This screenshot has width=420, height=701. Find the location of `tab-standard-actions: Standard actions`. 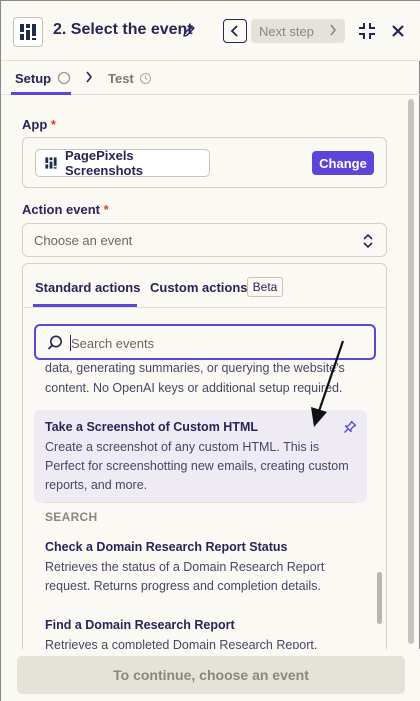

tab-standard-actions: Standard actions is located at coordinates (87, 287).